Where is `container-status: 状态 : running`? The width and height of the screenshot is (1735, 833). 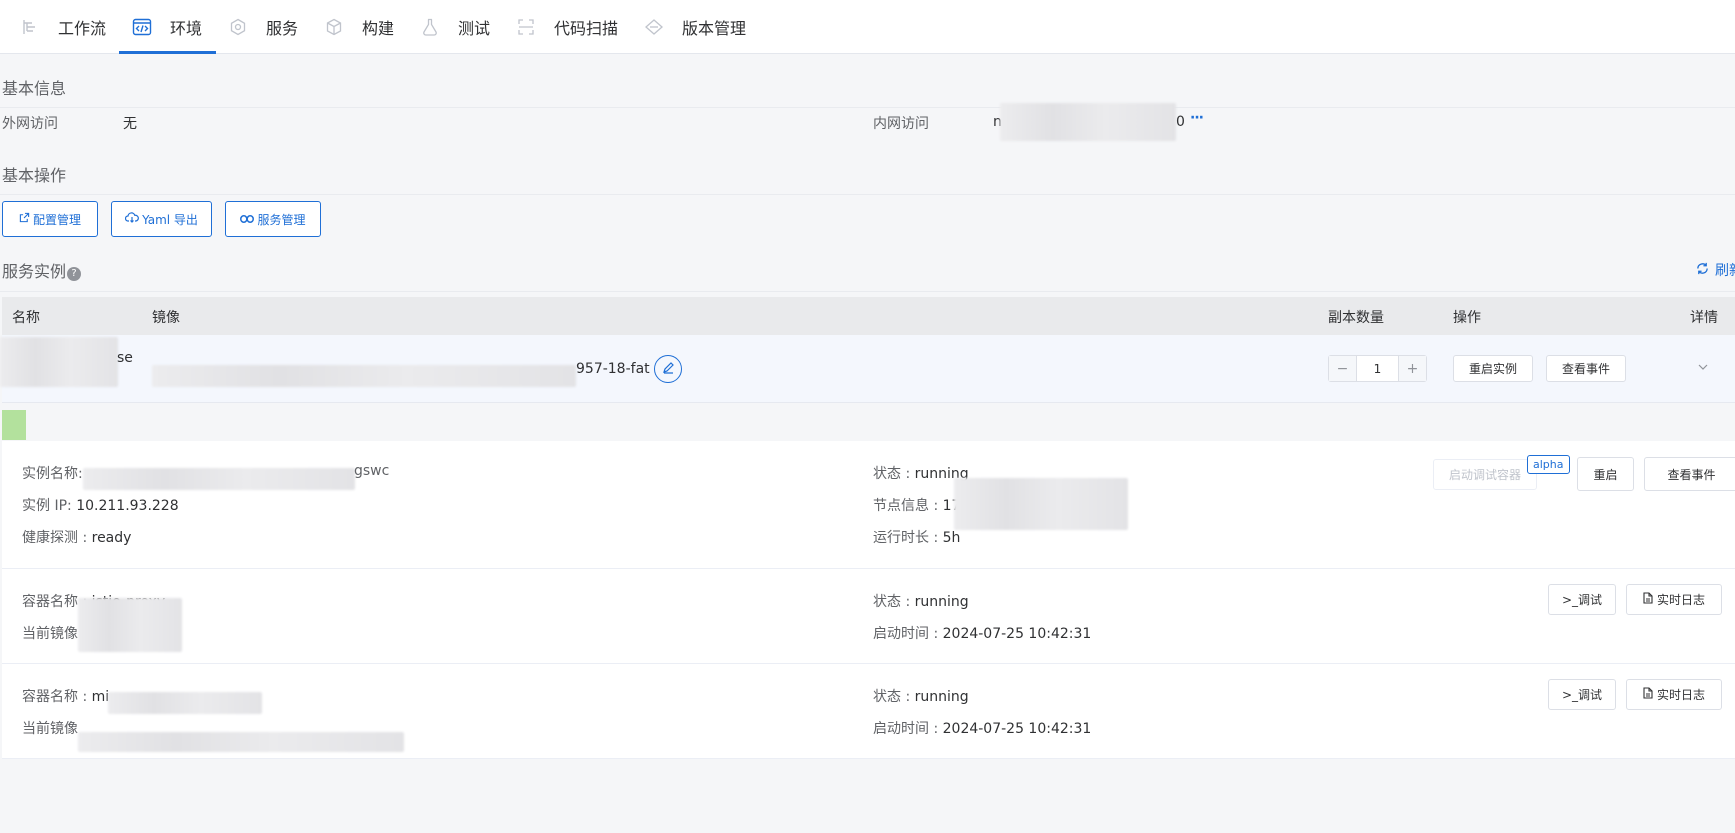 container-status: 状态 : running is located at coordinates (921, 601).